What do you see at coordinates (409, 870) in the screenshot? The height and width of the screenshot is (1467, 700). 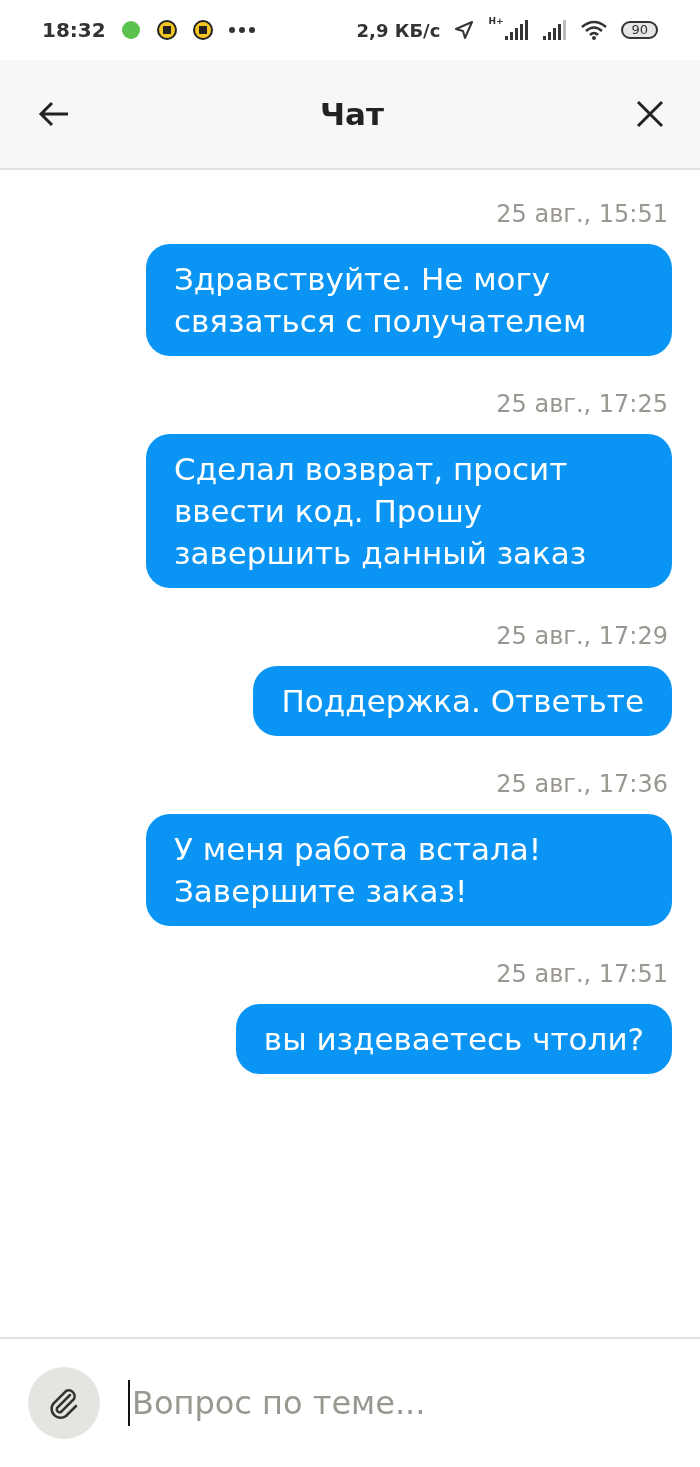 I see `message-bubble: У меня работа встала! Завершите заказ!` at bounding box center [409, 870].